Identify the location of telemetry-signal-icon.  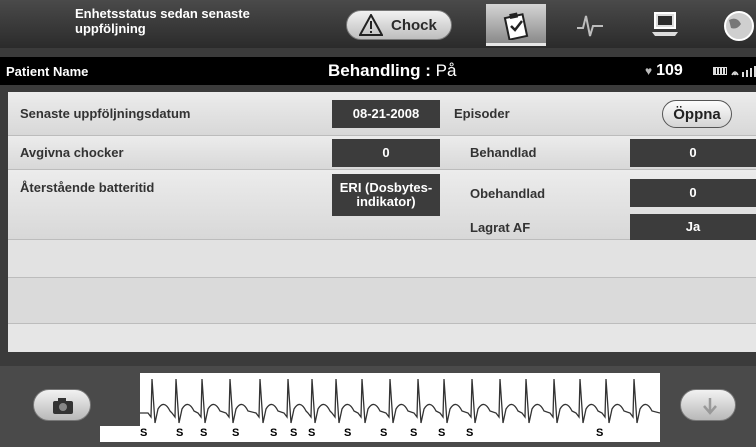
(743, 71).